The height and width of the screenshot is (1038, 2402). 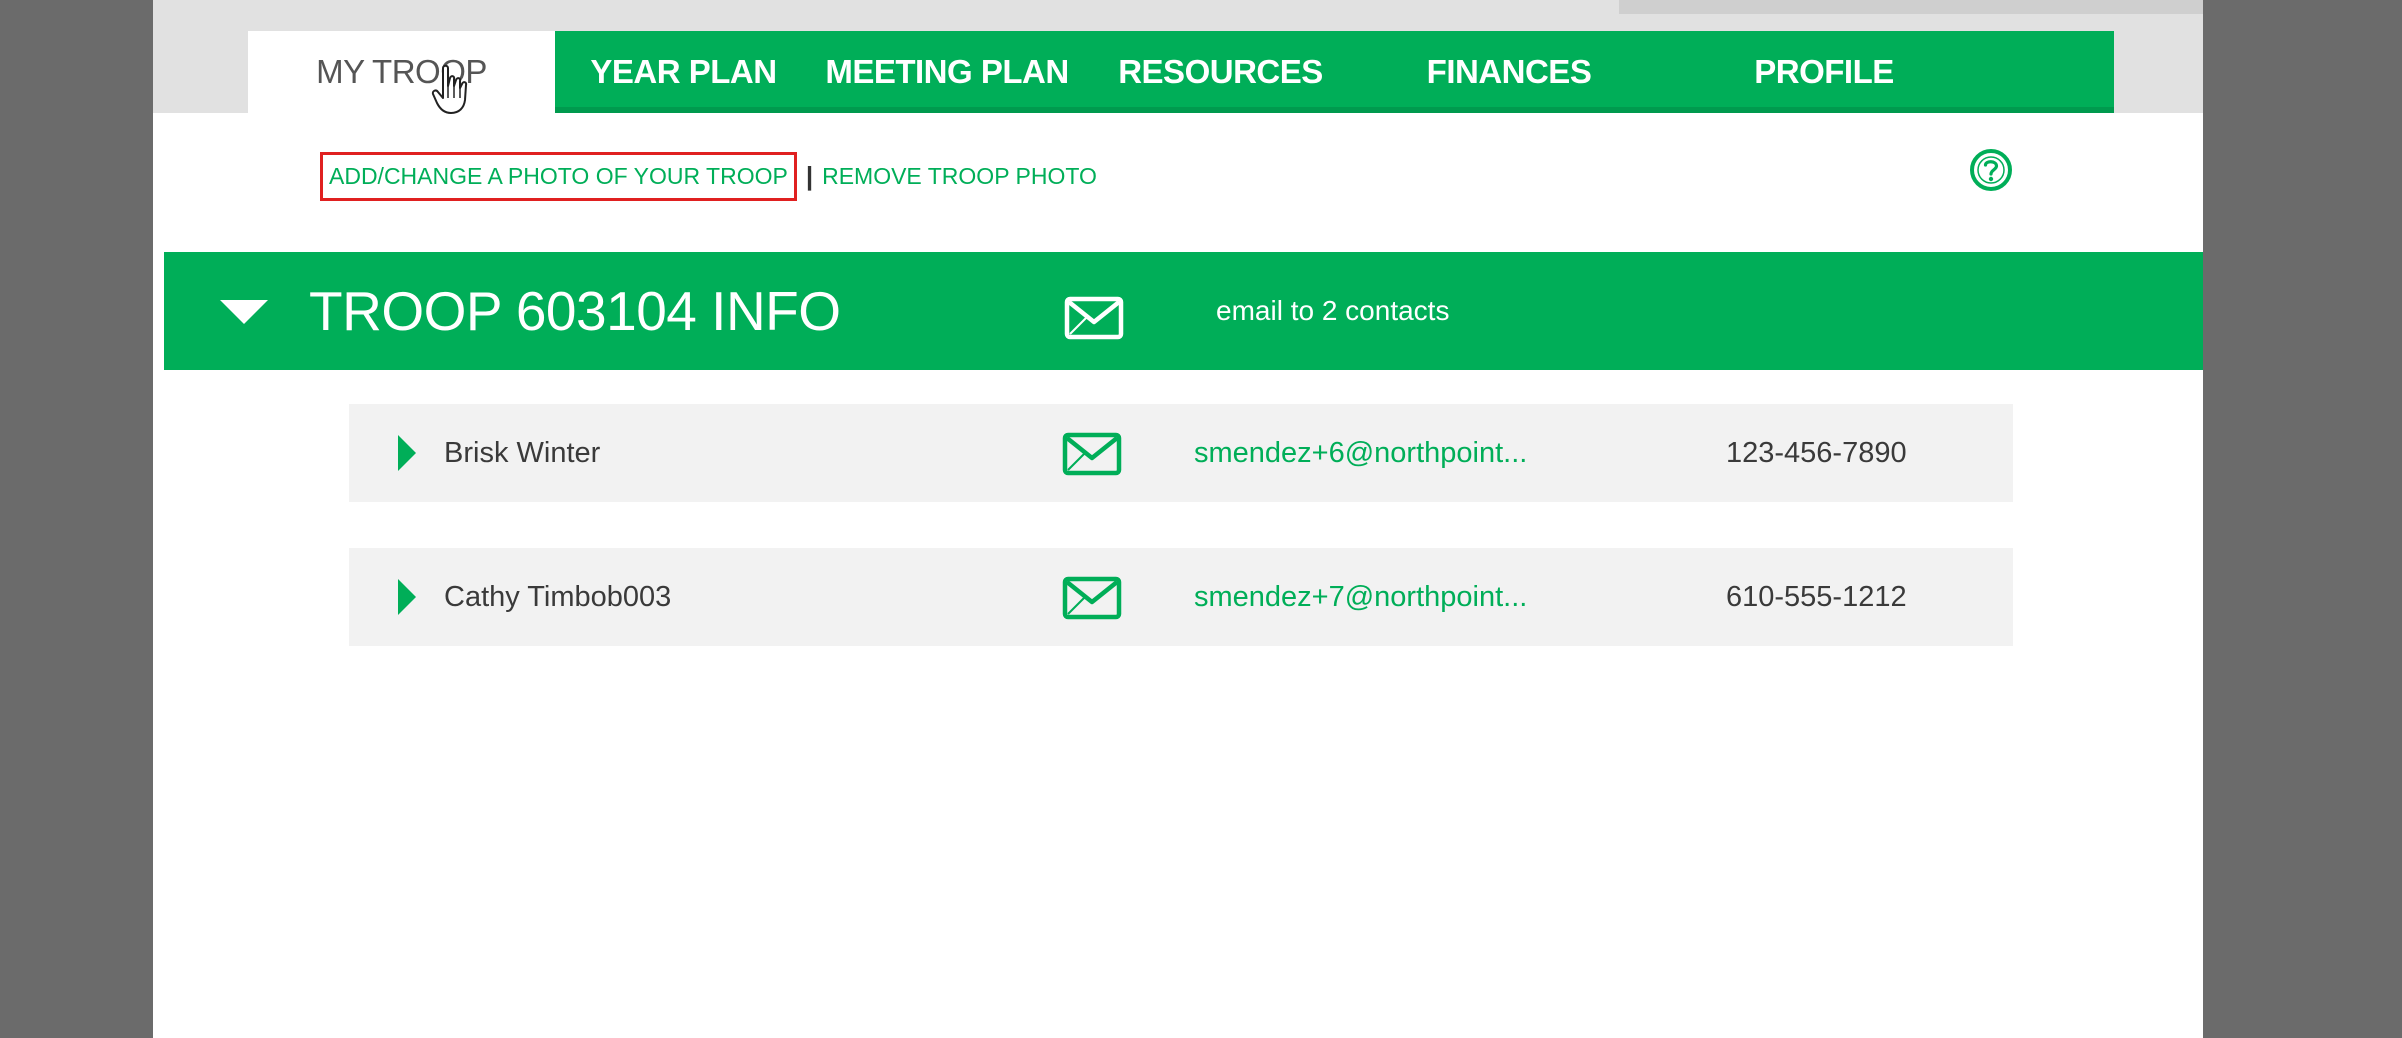 What do you see at coordinates (1824, 72) in the screenshot?
I see `tab-profile: PROFILE` at bounding box center [1824, 72].